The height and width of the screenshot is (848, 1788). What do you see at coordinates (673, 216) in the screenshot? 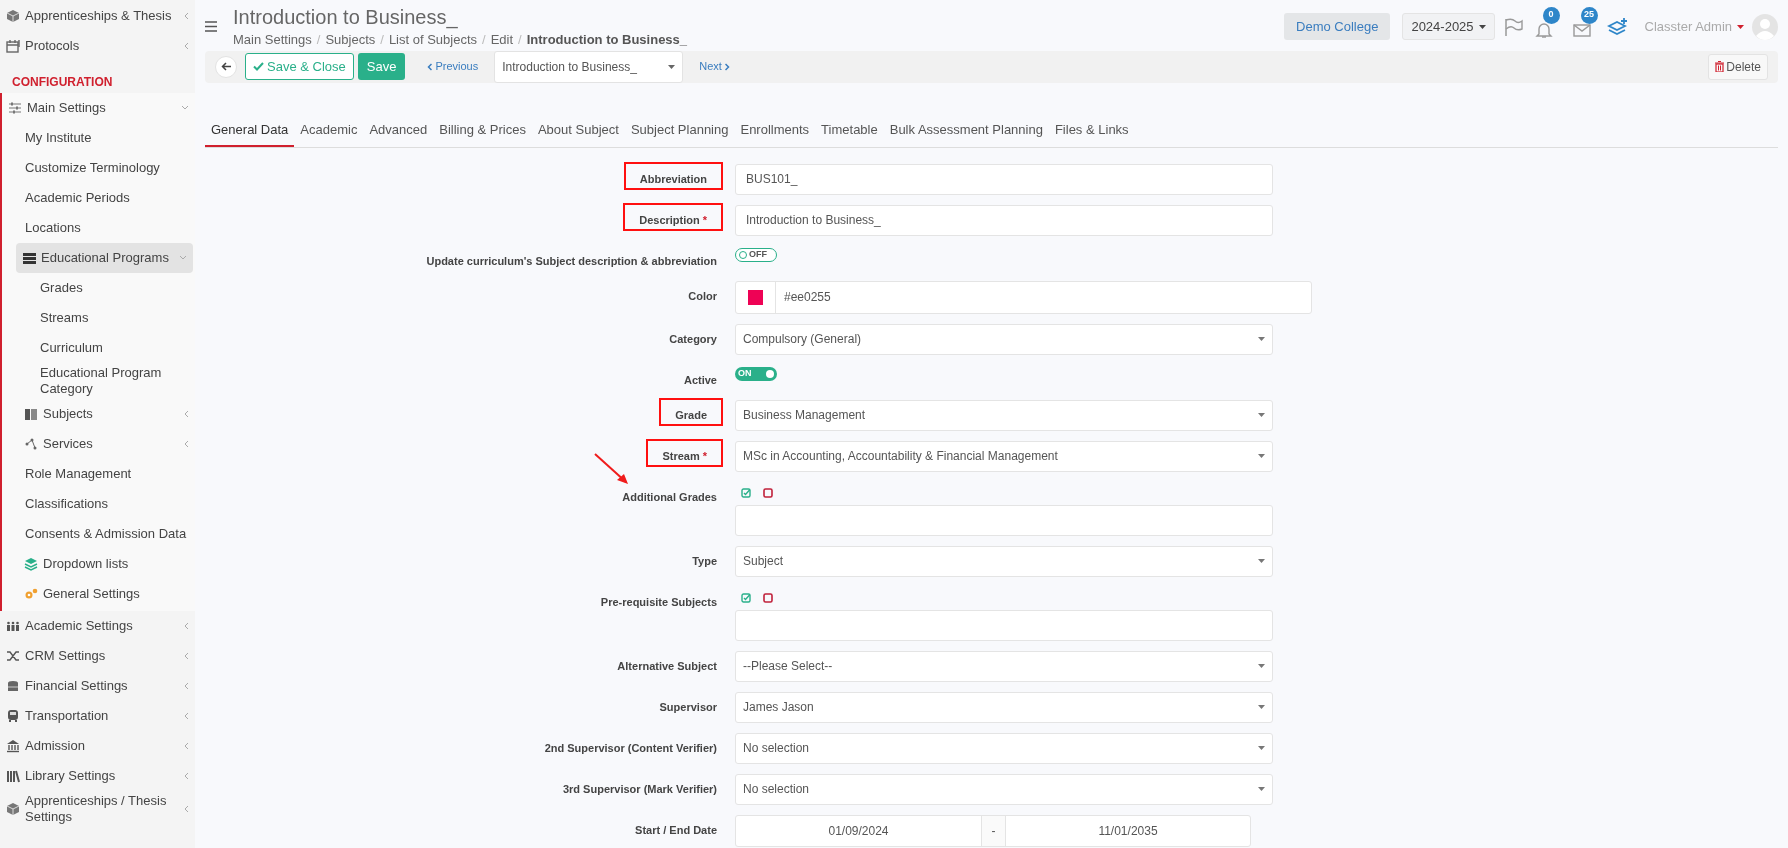
I see `field-label: Description *` at bounding box center [673, 216].